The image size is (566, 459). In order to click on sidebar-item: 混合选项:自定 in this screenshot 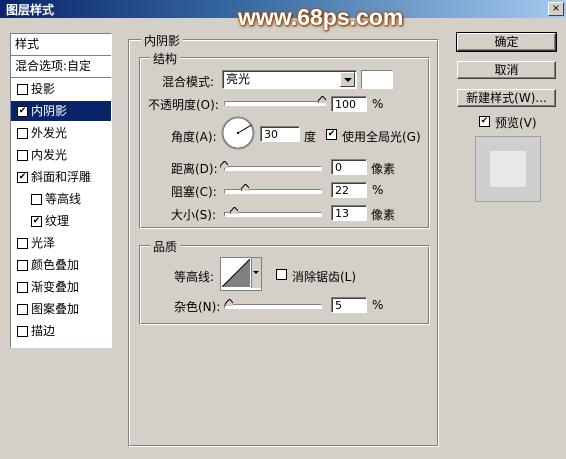, I will do `click(61, 66)`.